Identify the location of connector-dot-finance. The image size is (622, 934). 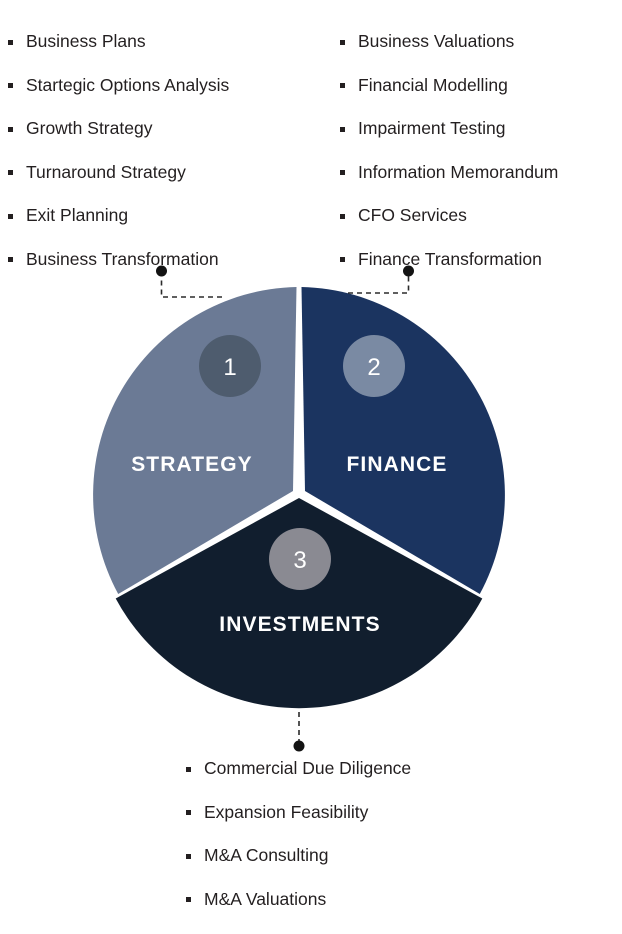
(408, 271).